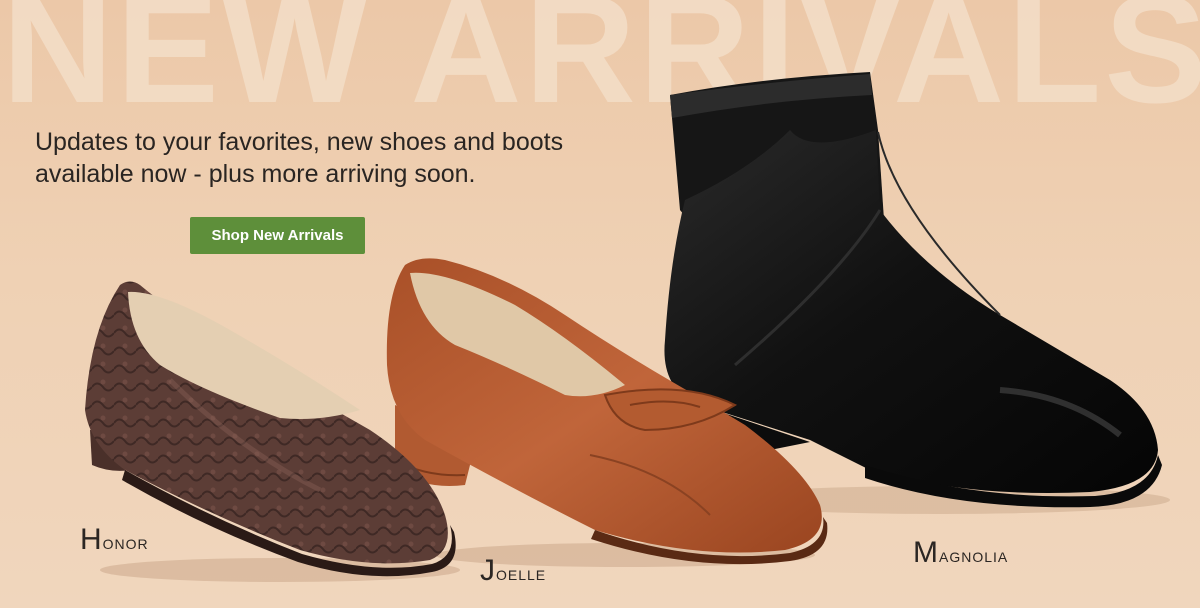  Describe the element at coordinates (114, 540) in the screenshot. I see `product-label-honor: Honor` at that location.